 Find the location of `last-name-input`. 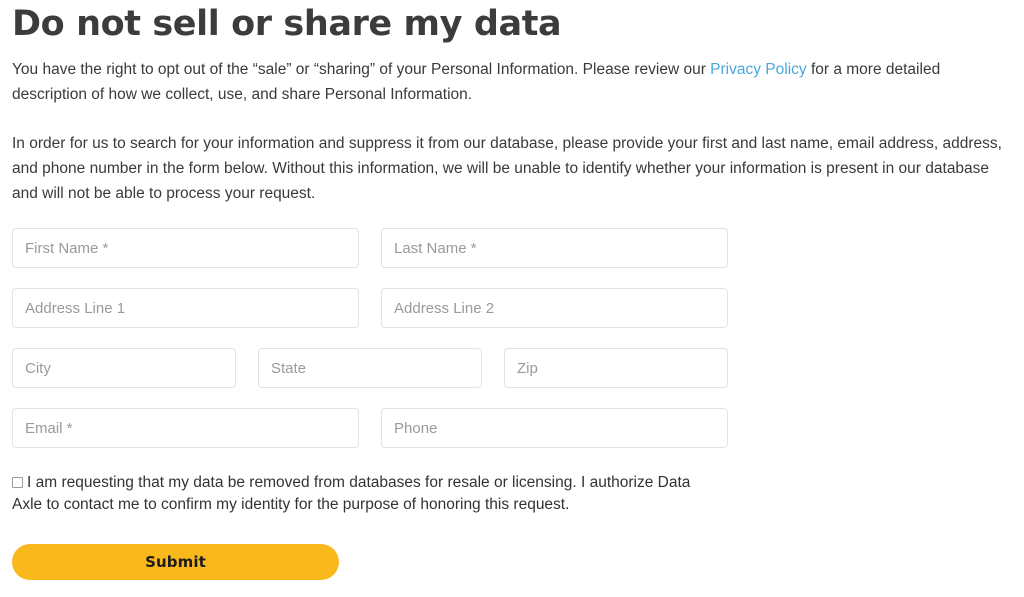

last-name-input is located at coordinates (554, 248).